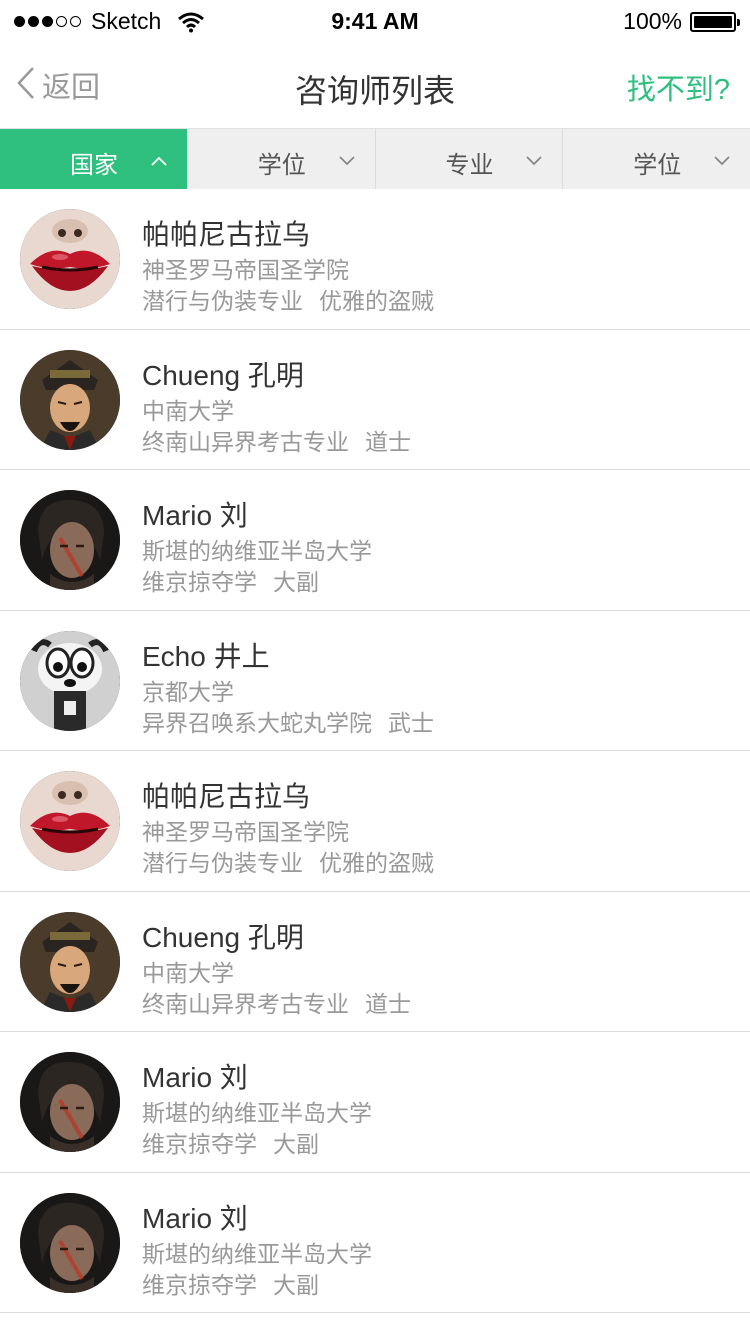 Image resolution: width=750 pixels, height=1334 pixels. I want to click on advisor-row: Echo 井上 京都大学 异界召唤系大蛇丸学院 武士, so click(375, 681).